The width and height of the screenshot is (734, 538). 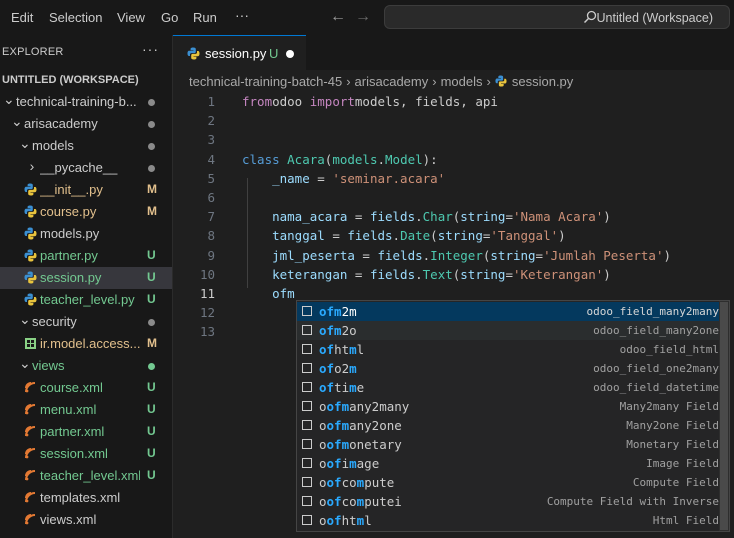 What do you see at coordinates (86, 124) in the screenshot?
I see `tree-folder: ⌄ arisacademy` at bounding box center [86, 124].